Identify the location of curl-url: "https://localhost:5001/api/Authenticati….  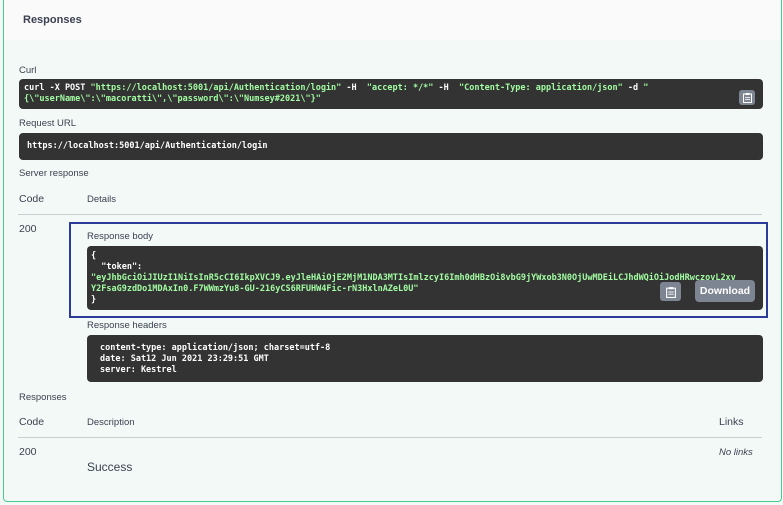
(216, 88).